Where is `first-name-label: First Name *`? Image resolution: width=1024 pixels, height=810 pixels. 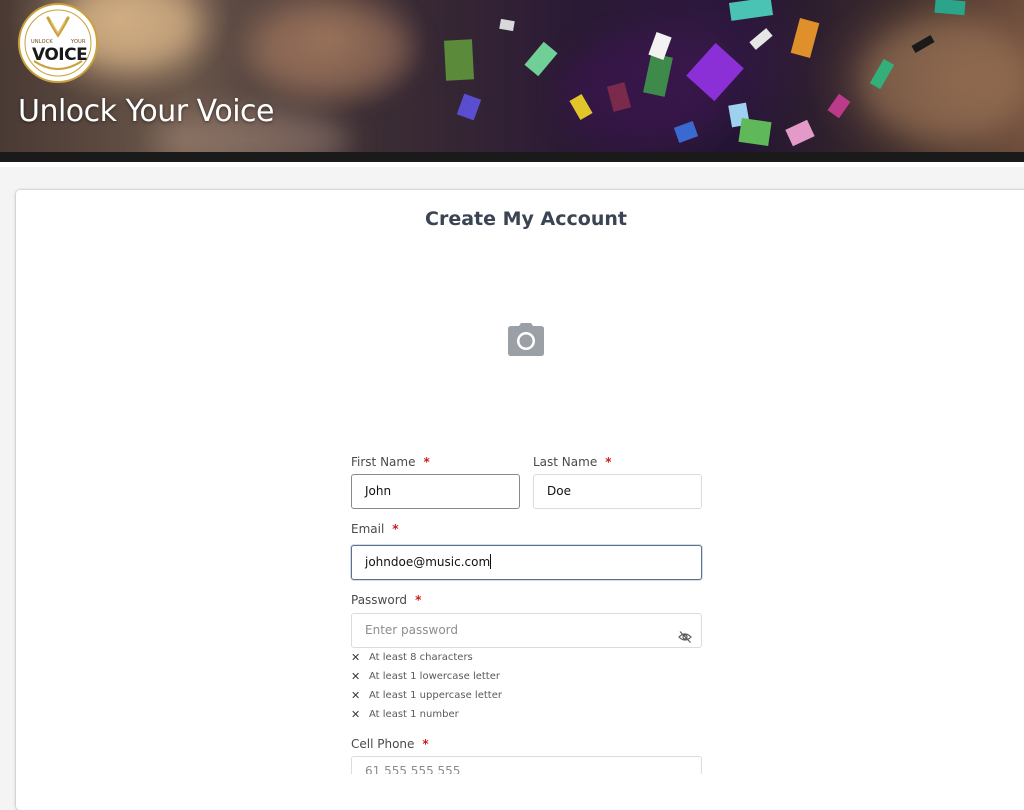 first-name-label: First Name * is located at coordinates (390, 462).